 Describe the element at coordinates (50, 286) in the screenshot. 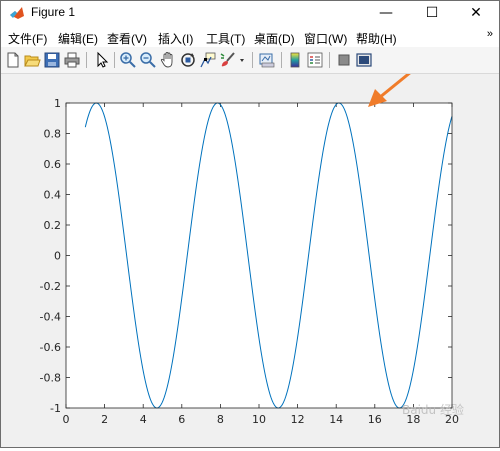

I see `y-tick-label: -0.2` at that location.